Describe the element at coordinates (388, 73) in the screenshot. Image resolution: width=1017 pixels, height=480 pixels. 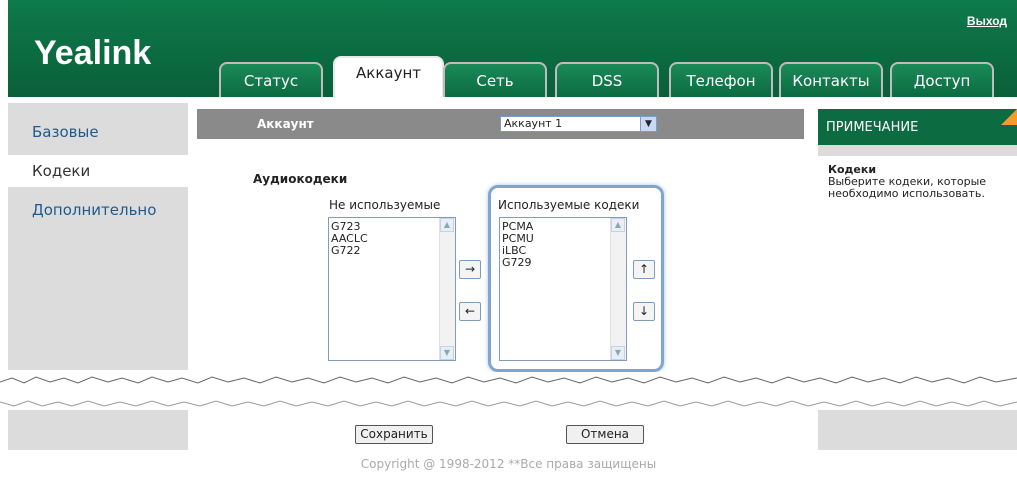
I see `tab-label: Аккаунт` at that location.